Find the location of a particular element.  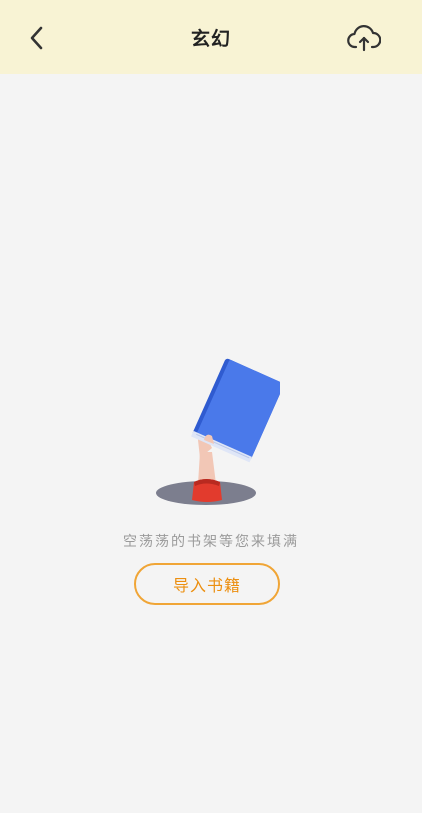

upload-button is located at coordinates (364, 38).